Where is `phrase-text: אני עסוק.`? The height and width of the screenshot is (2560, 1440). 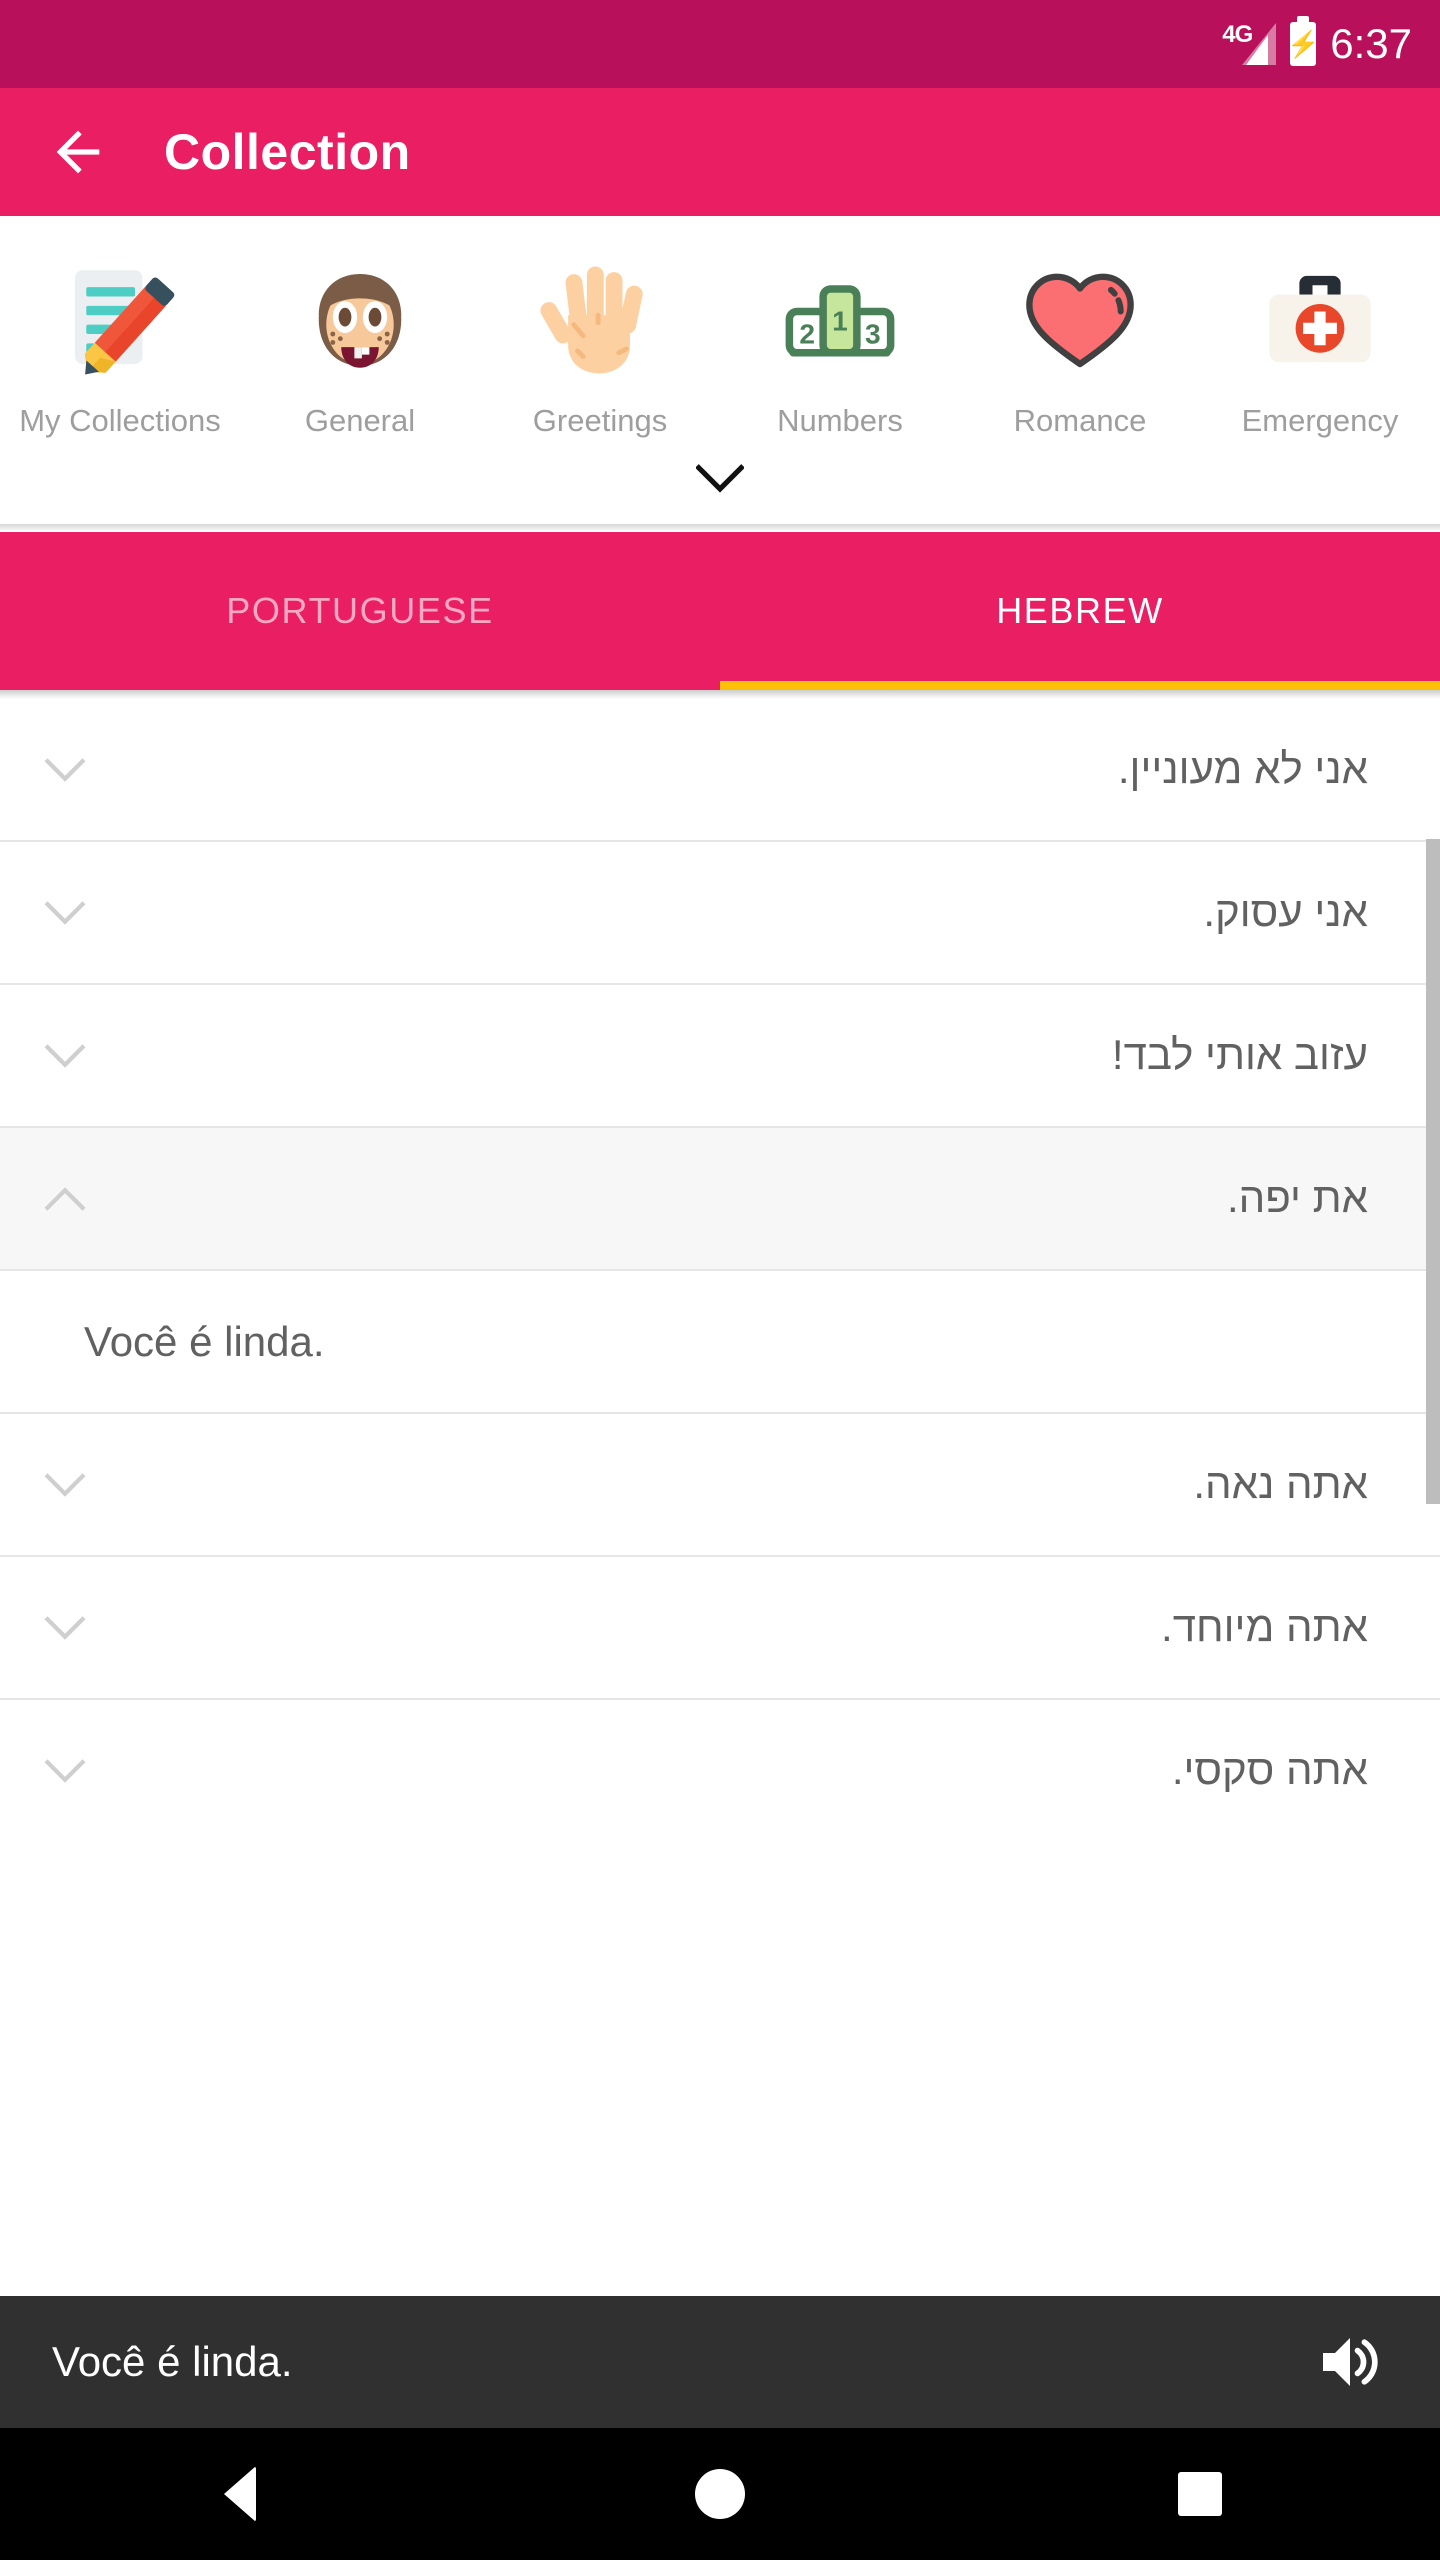 phrase-text: אני עסוק. is located at coordinates (1285, 912).